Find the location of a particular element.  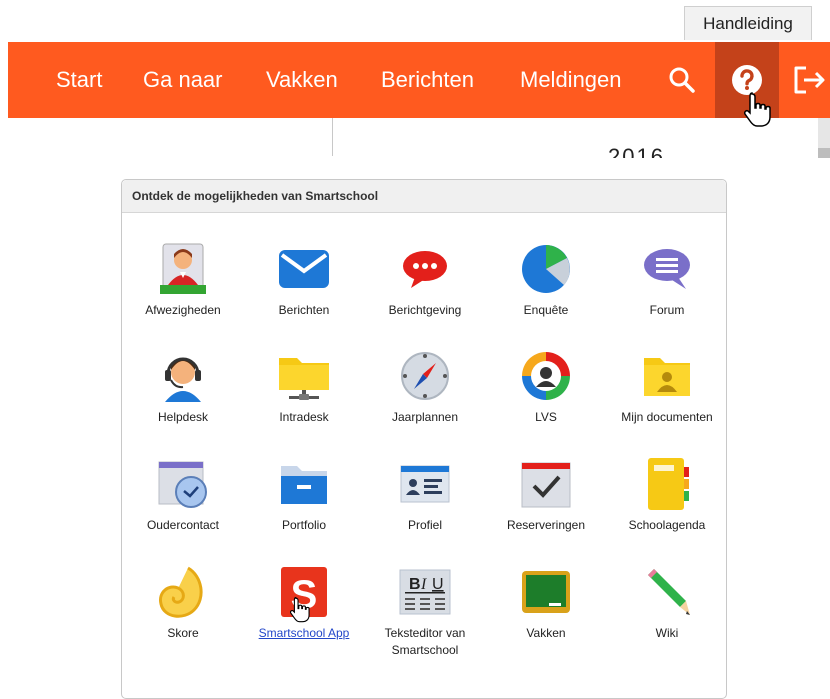

app-label: Mijn documenten is located at coordinates (667, 417).